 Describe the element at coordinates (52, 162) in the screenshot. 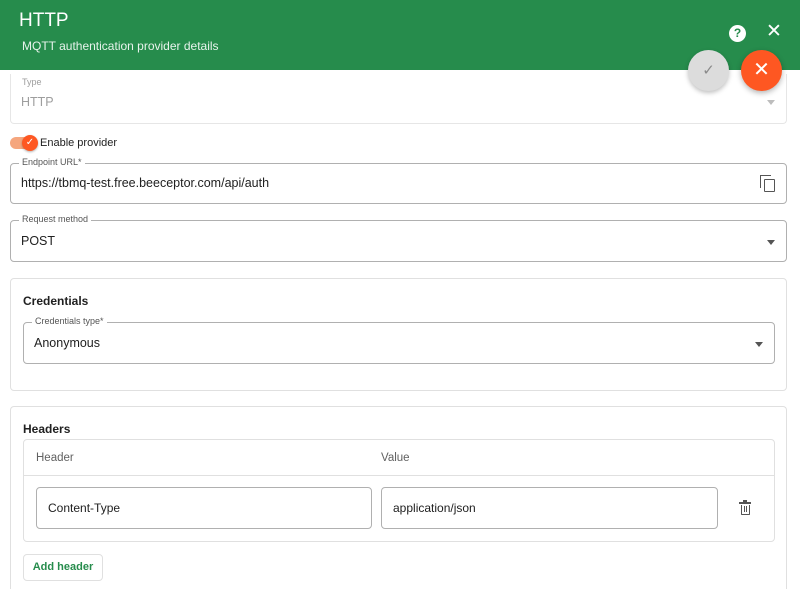

I see `endpoint-url-label: Endpoint URL*` at that location.